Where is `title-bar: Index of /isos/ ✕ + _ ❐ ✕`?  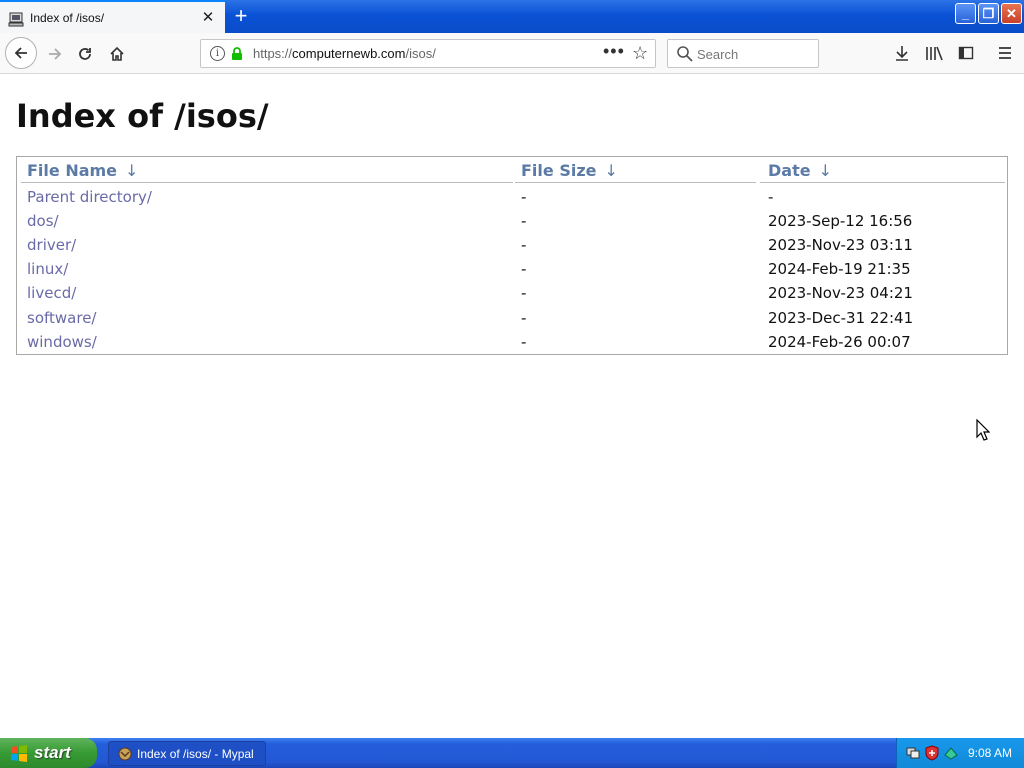 title-bar: Index of /isos/ ✕ + _ ❐ ✕ is located at coordinates (512, 16).